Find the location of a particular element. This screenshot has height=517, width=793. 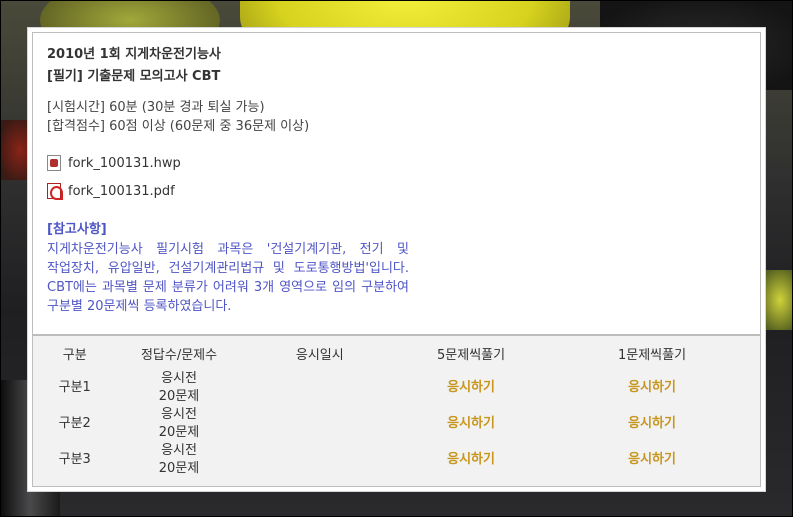

notes-heading: [참고사항] is located at coordinates (77, 229).